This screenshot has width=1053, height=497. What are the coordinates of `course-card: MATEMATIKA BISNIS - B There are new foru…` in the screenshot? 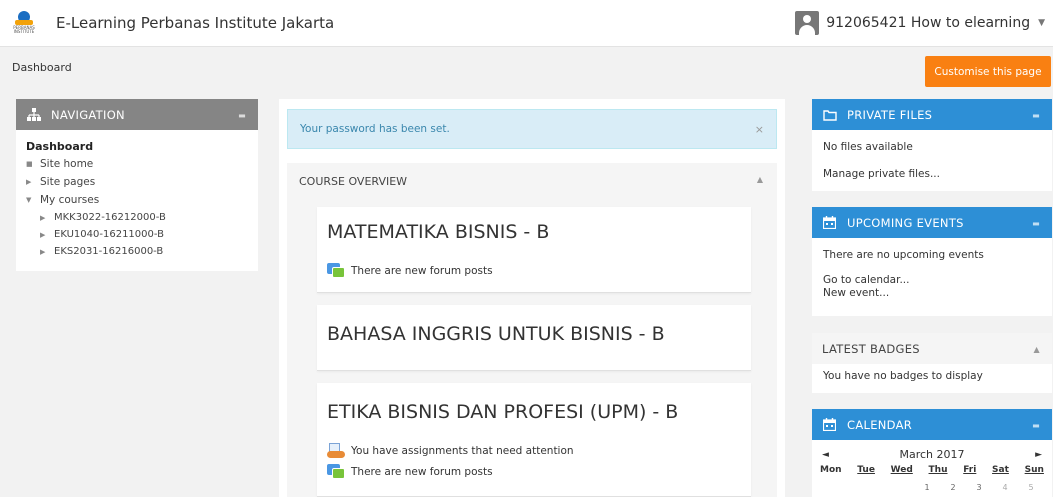 It's located at (534, 250).